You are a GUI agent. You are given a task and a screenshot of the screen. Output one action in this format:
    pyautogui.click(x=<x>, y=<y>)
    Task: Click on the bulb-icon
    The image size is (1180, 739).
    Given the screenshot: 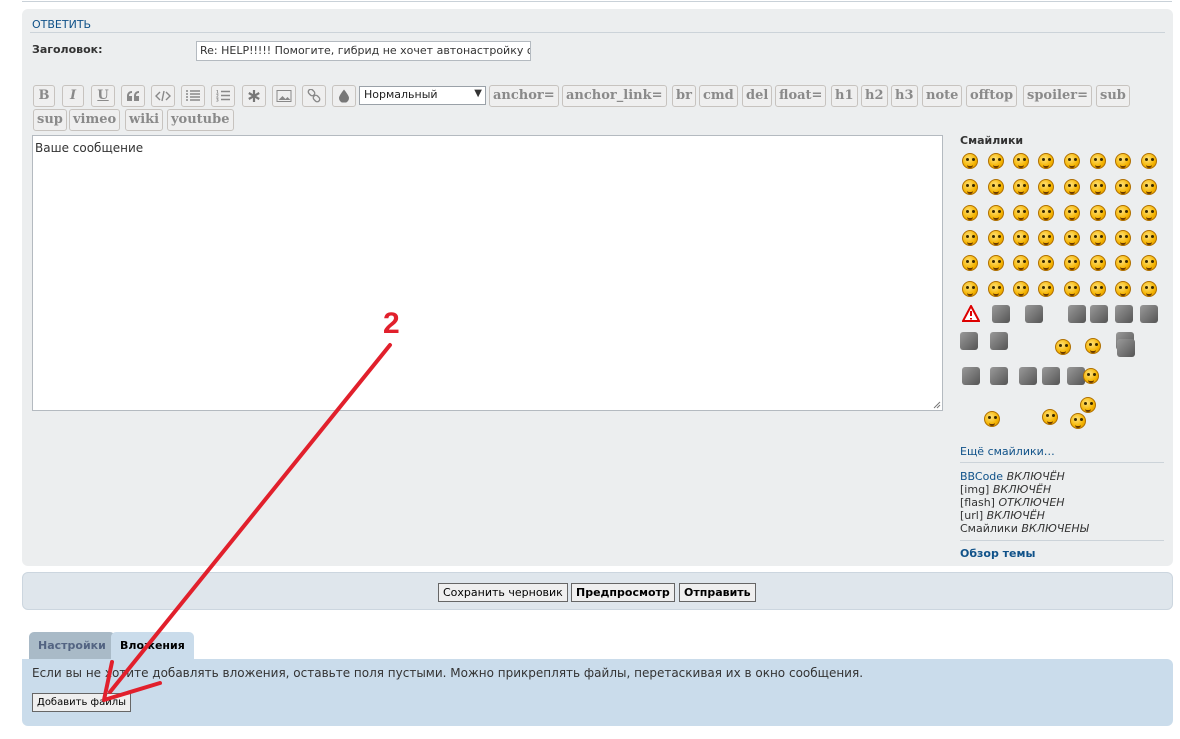 What is the action you would take?
    pyautogui.click(x=1051, y=376)
    